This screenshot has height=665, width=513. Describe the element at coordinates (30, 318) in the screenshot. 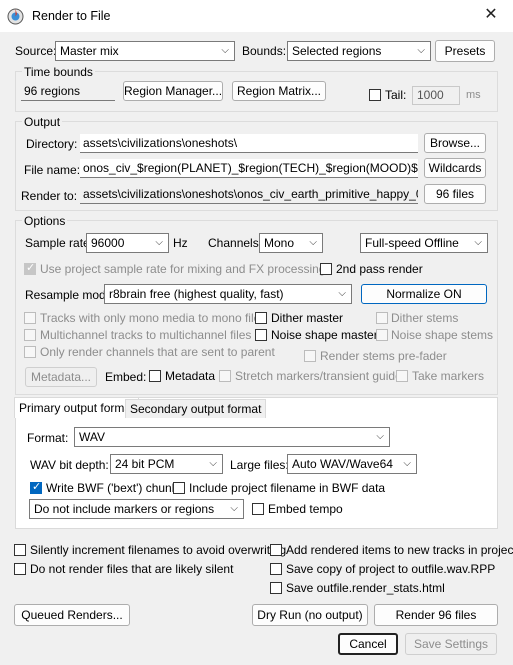

I see `tracks-mono-checkbox` at that location.